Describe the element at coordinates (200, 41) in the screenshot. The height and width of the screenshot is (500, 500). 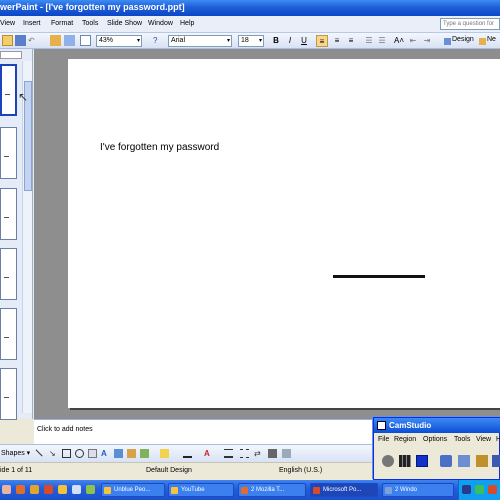
I see `font-select: Arial ▾` at that location.